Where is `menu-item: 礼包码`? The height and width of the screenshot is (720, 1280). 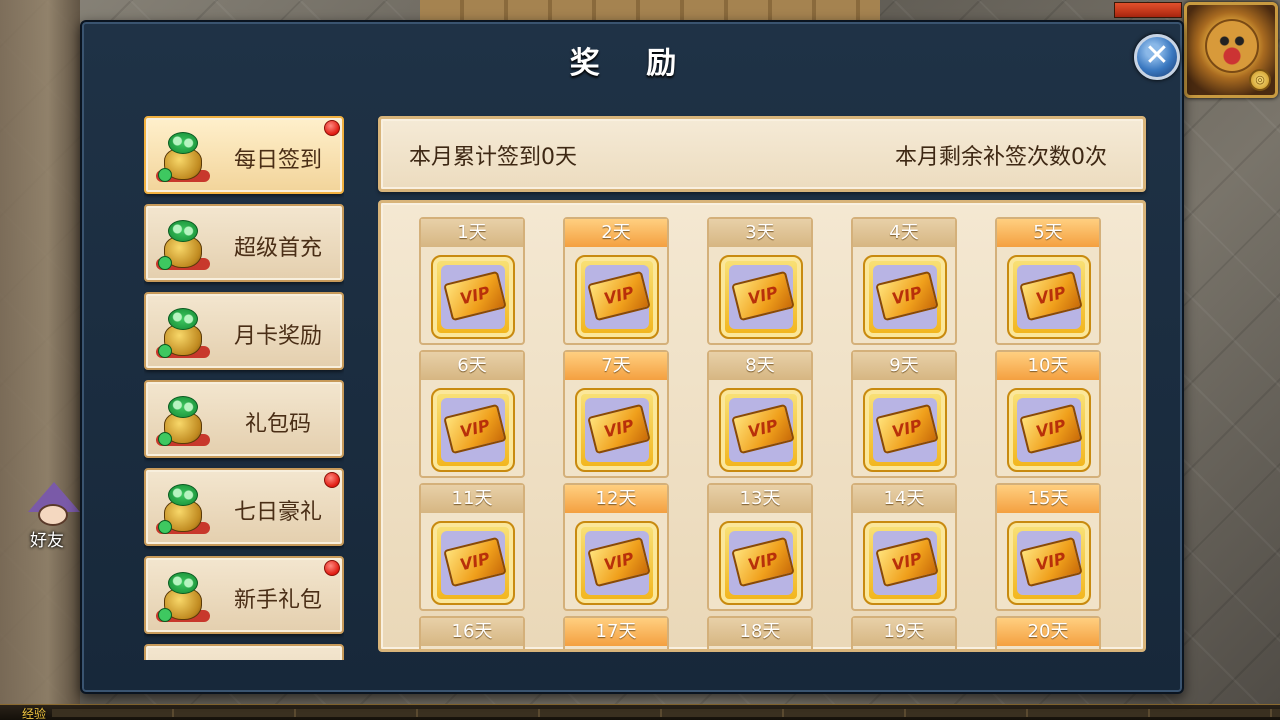
menu-item: 礼包码 is located at coordinates (244, 419).